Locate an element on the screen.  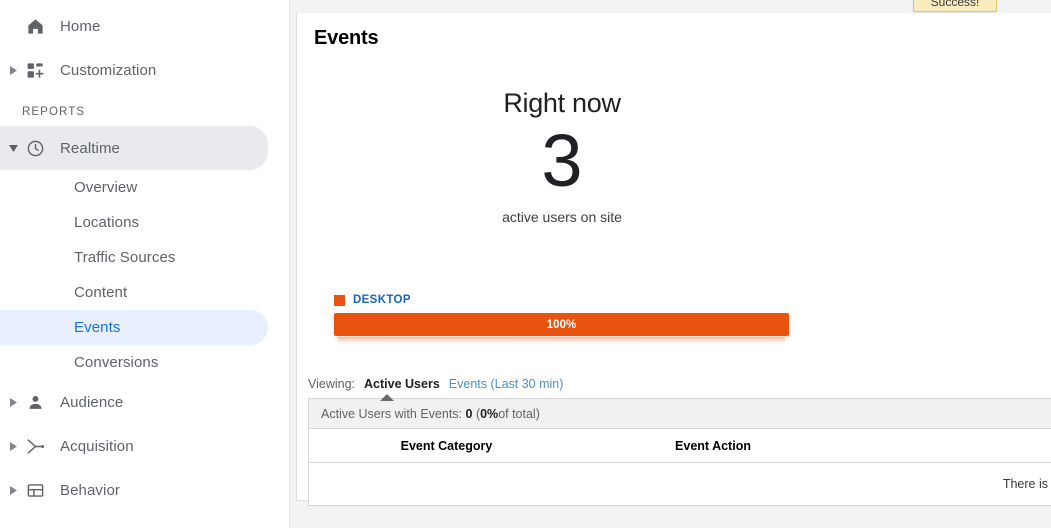
sidebar-subitem-label: Content is located at coordinates (101, 292).